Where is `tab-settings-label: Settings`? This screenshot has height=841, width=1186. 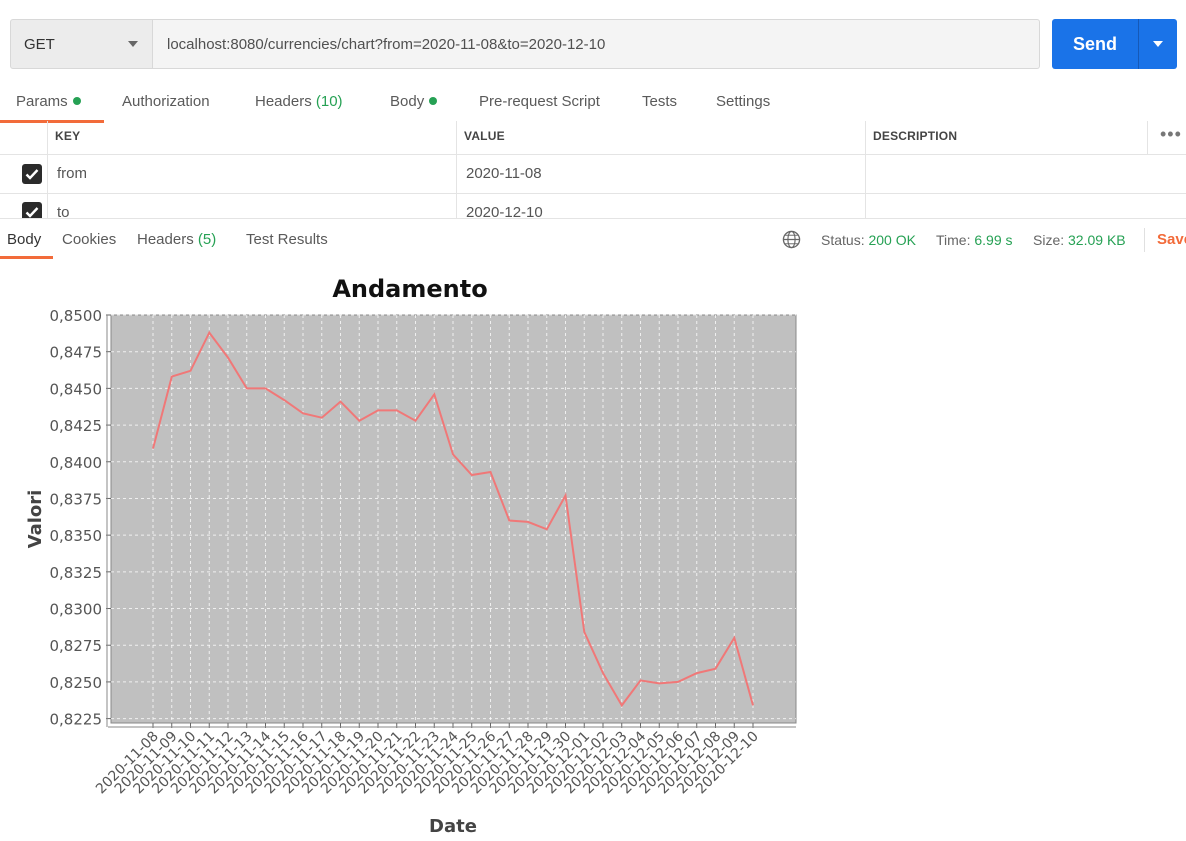 tab-settings-label: Settings is located at coordinates (743, 101).